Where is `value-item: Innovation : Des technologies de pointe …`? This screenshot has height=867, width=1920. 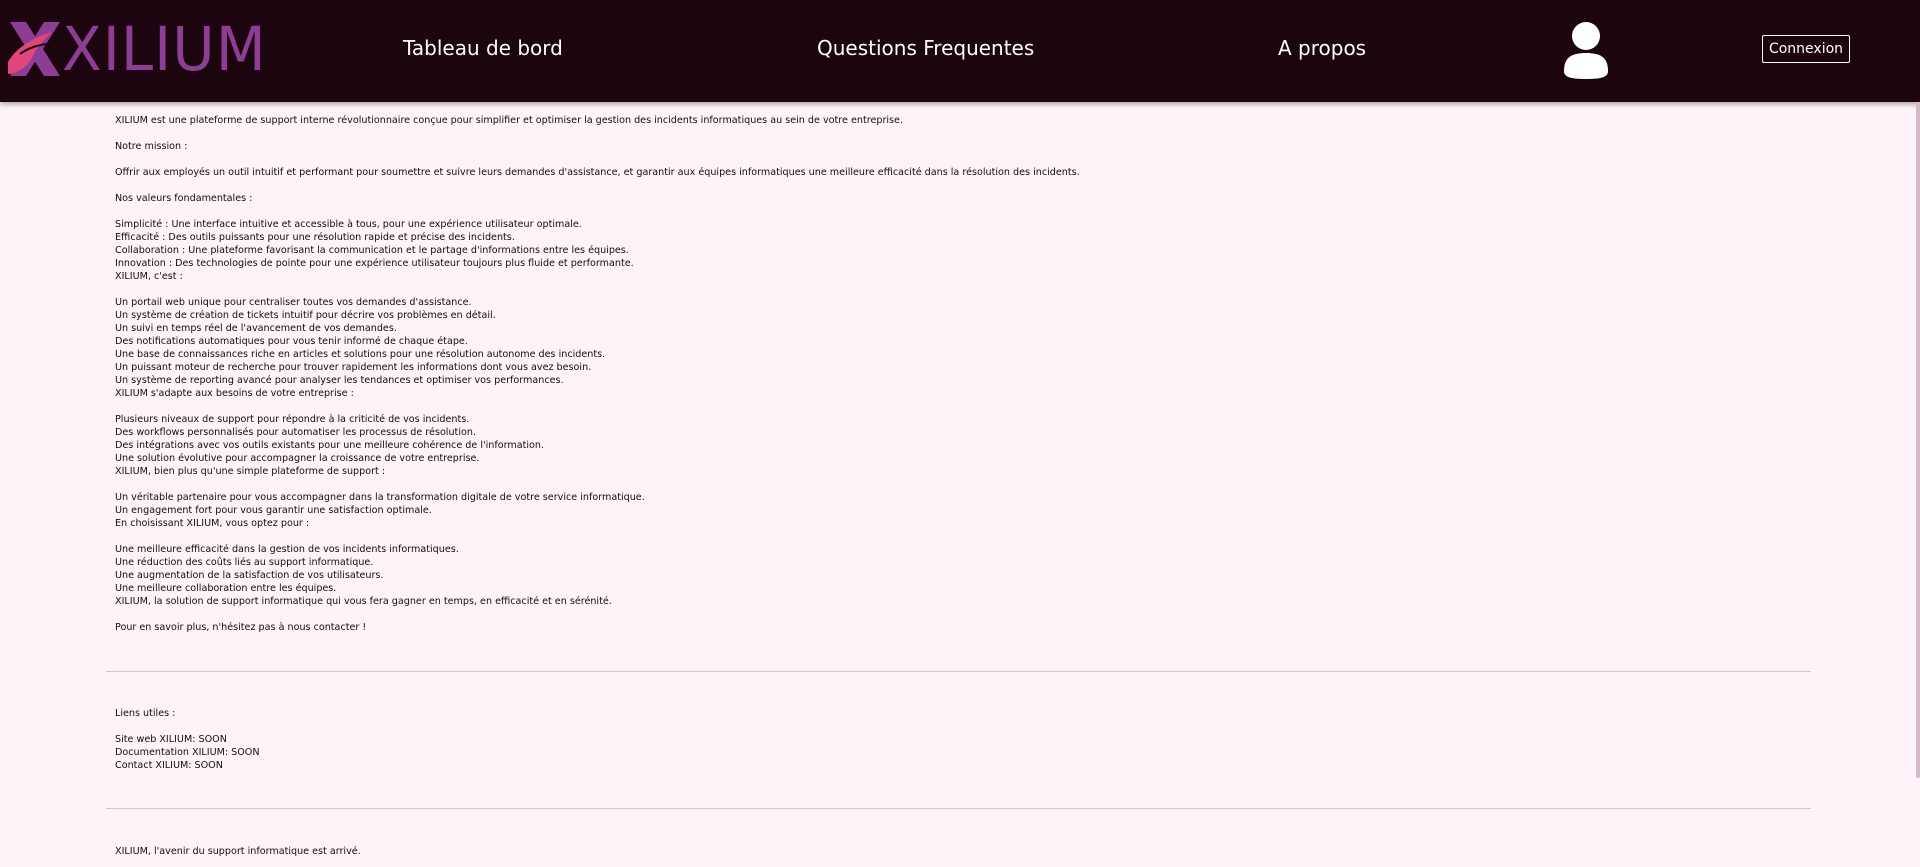 value-item: Innovation : Des technologies de pointe … is located at coordinates (374, 263).